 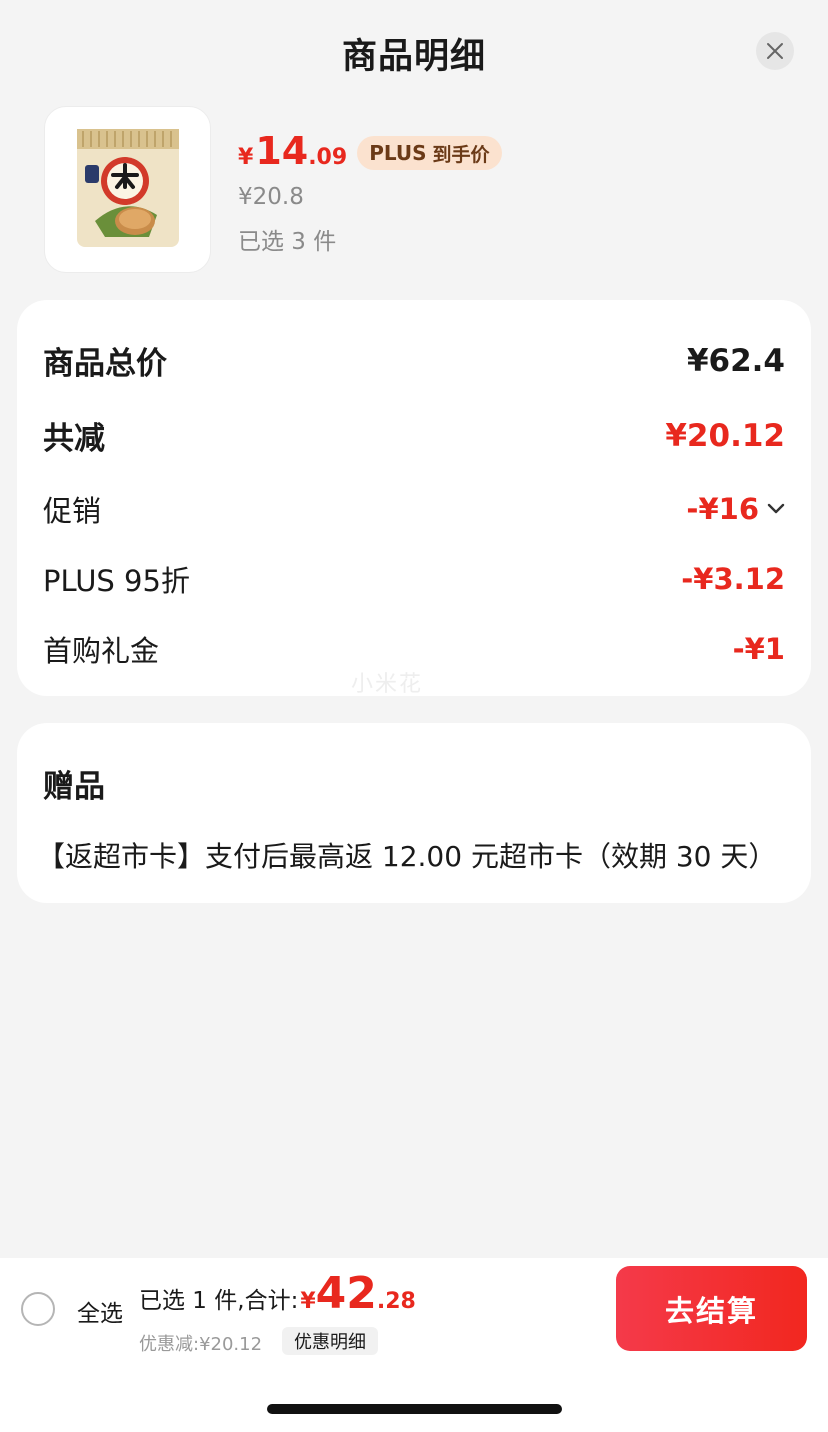 What do you see at coordinates (330, 1341) in the screenshot?
I see `discount-detail-button: 优惠明细` at bounding box center [330, 1341].